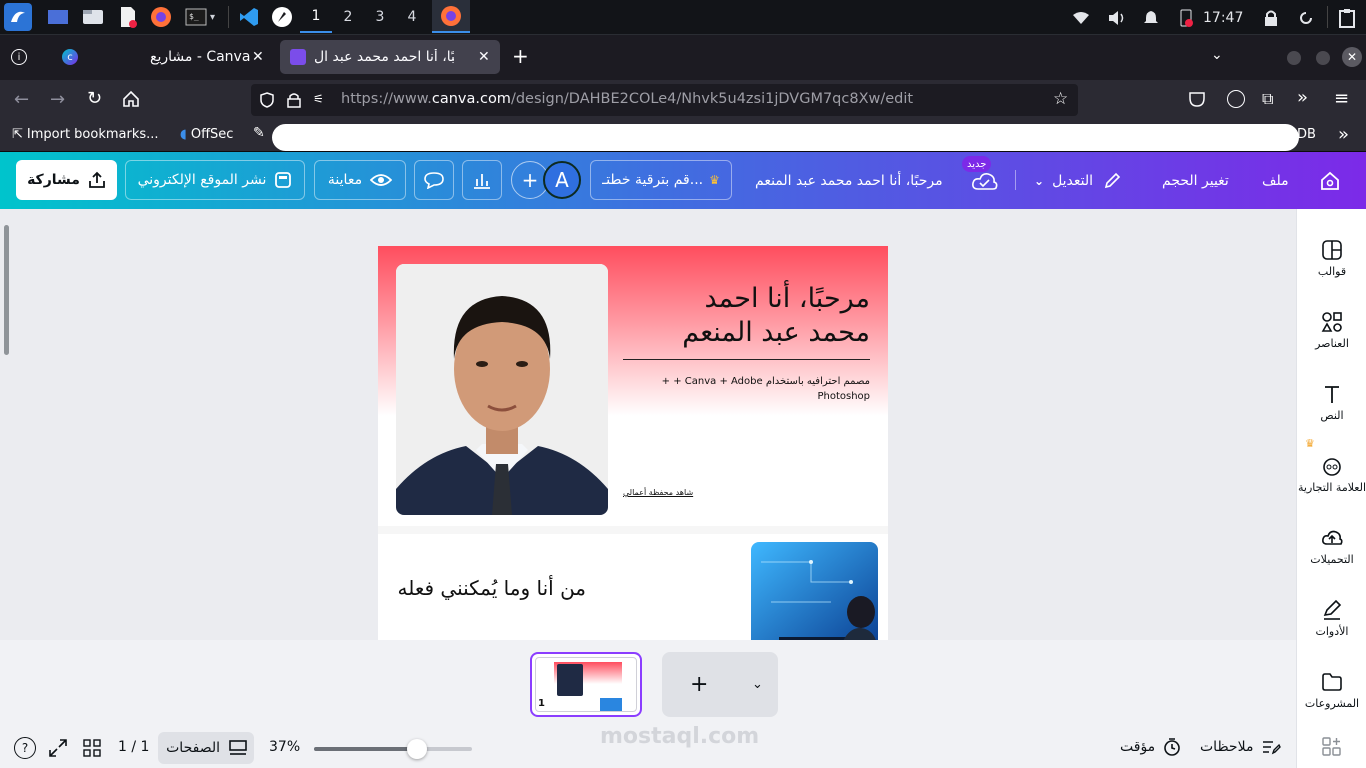 This screenshot has width=1366, height=768. I want to click on side-item-tools: الأدوات, so click(1331, 618).